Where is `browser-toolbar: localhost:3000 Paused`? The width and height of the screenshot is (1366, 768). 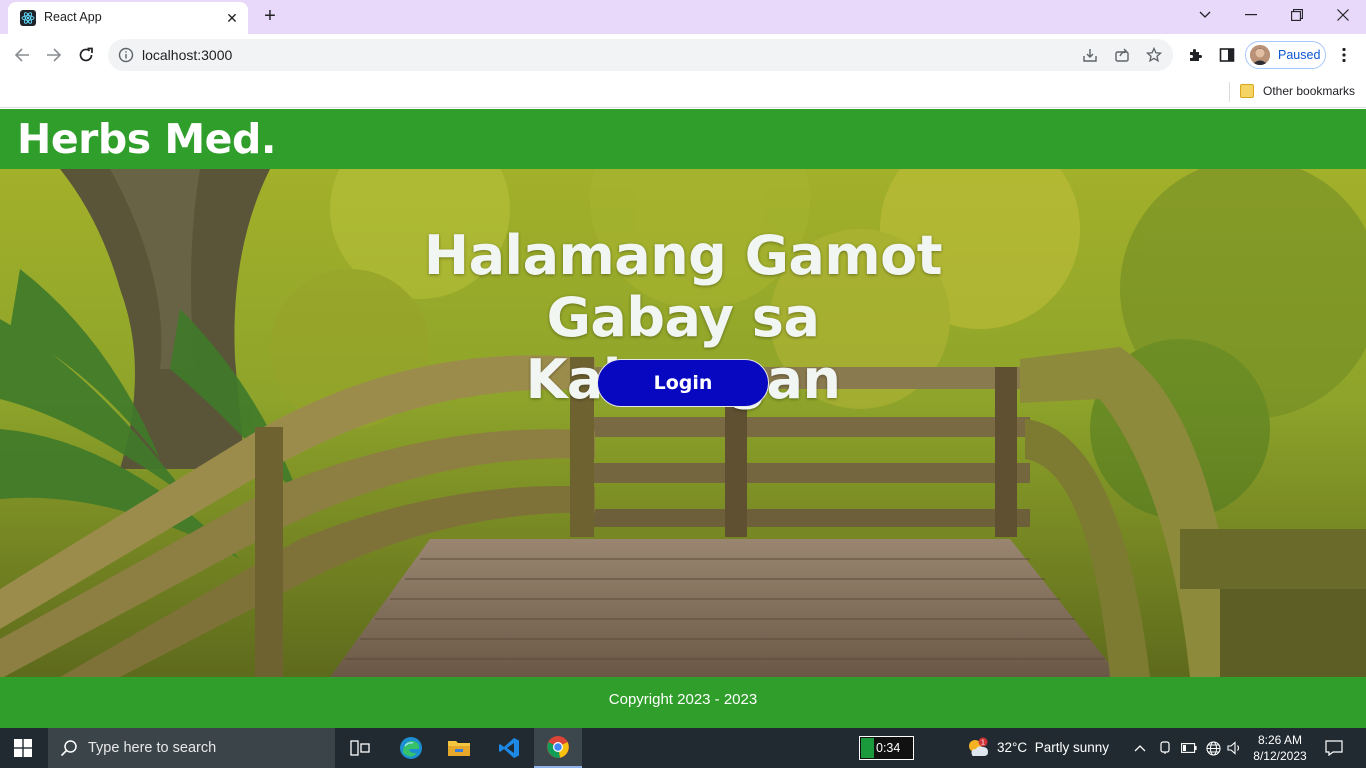
browser-toolbar: localhost:3000 Paused is located at coordinates (683, 55).